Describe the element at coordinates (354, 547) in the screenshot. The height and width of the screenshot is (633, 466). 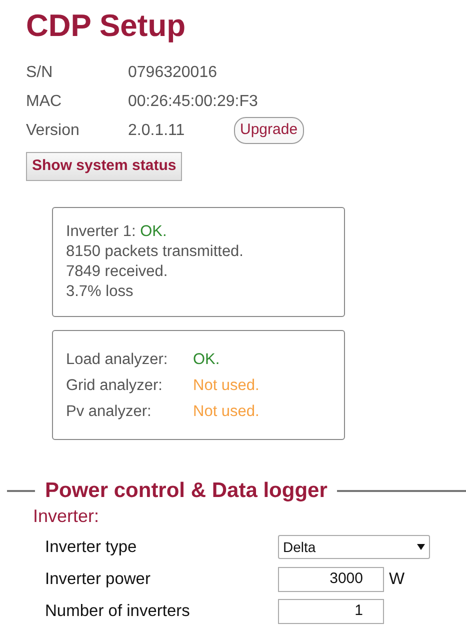
I see `inverter-type-select: Delta` at that location.